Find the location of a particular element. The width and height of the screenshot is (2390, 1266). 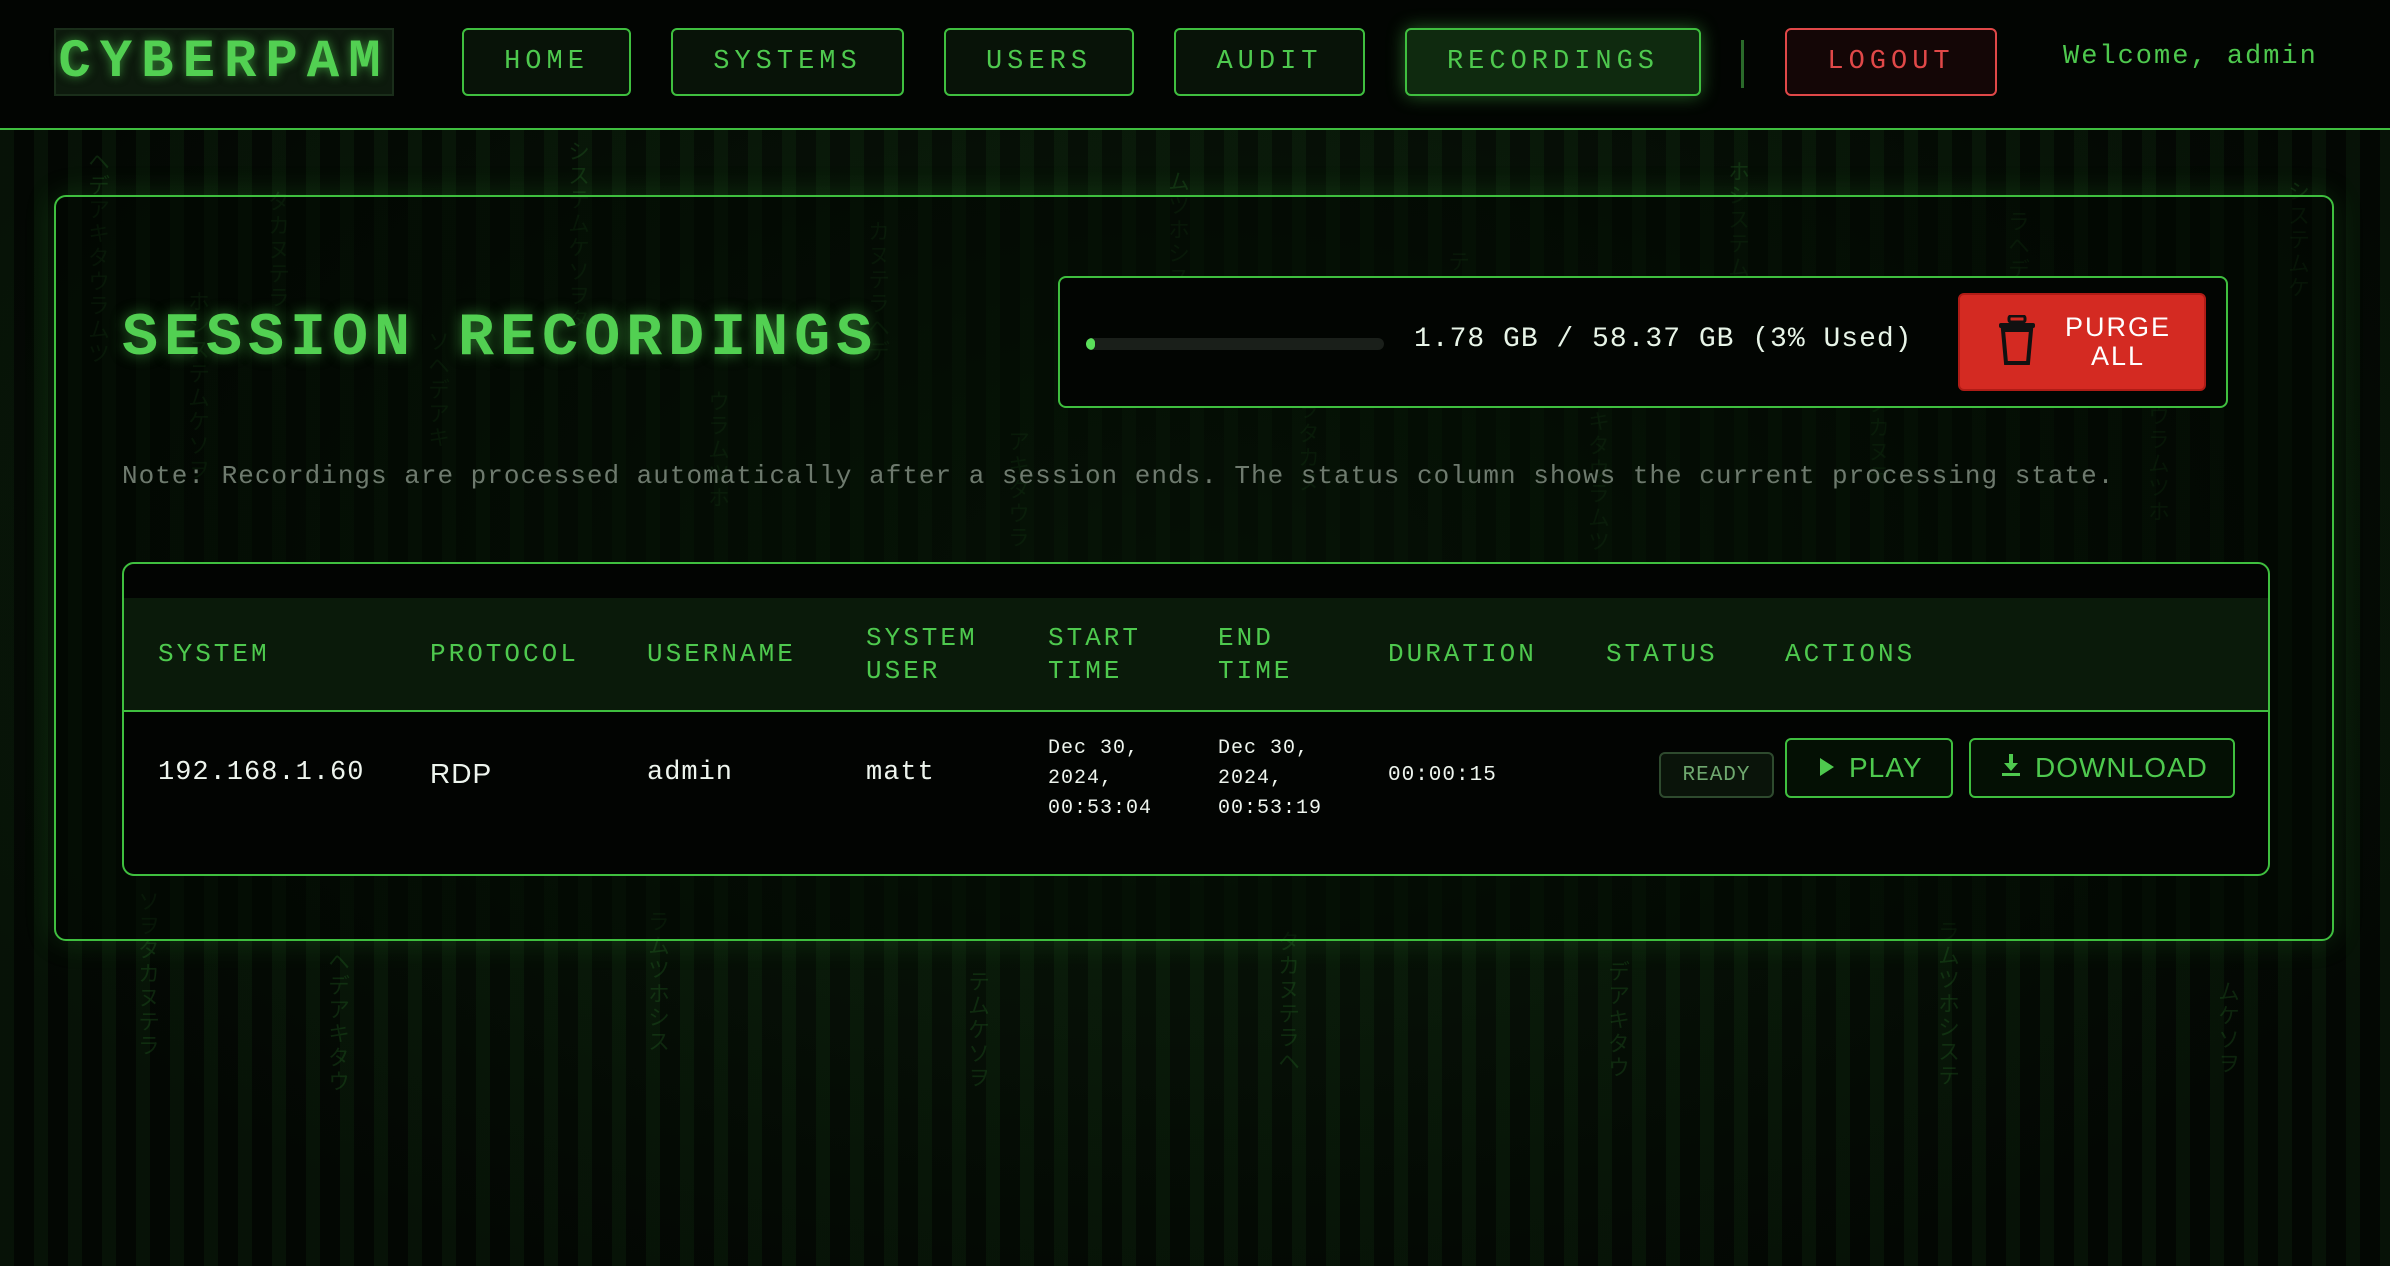

cell-end-time-line3: 00:53:19 is located at coordinates (1270, 808).